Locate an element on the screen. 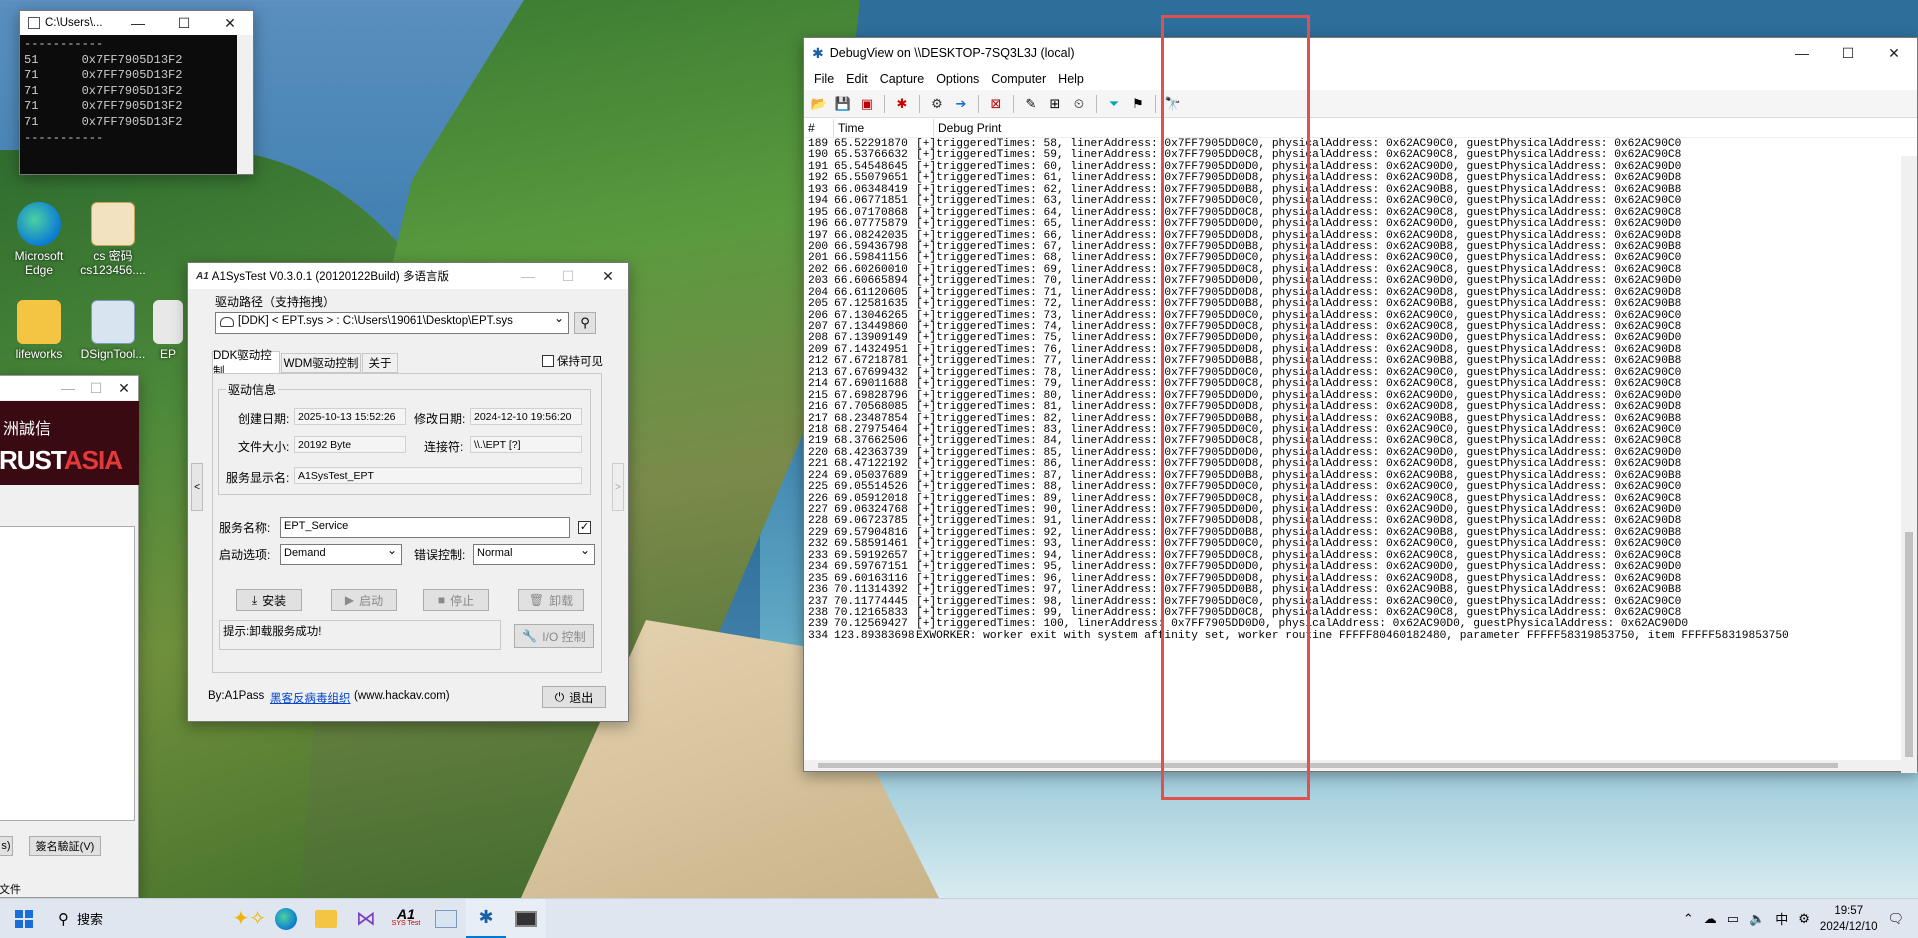  taskbar-visualstudio: ⋈ is located at coordinates (366, 918).